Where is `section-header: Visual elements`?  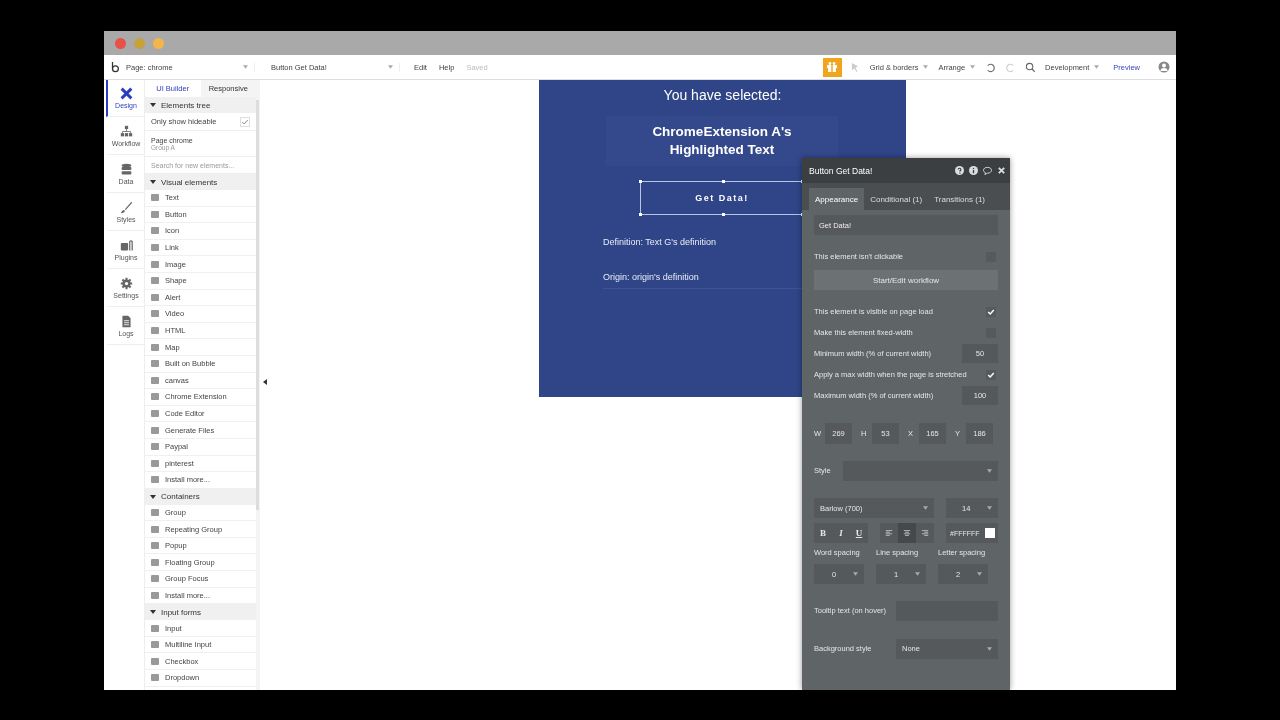 section-header: Visual elements is located at coordinates (200, 182).